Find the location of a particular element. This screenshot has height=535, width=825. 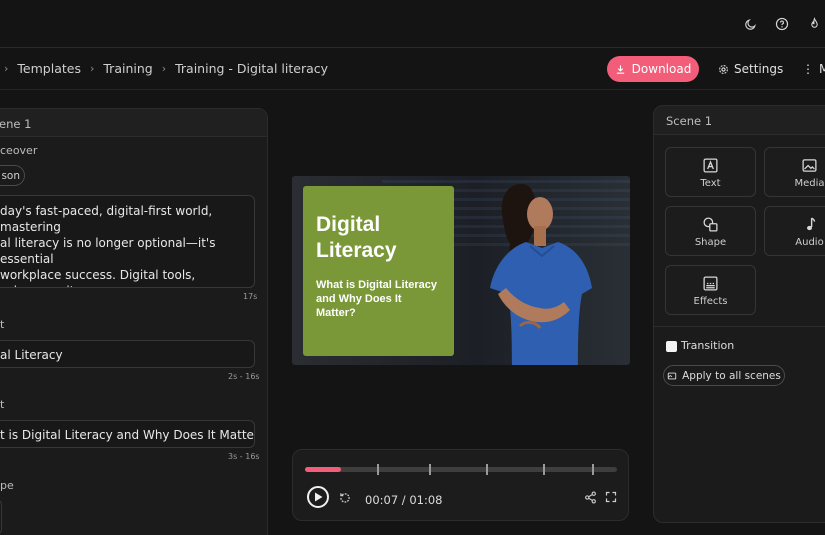

layout-icon is located at coordinates (672, 375).